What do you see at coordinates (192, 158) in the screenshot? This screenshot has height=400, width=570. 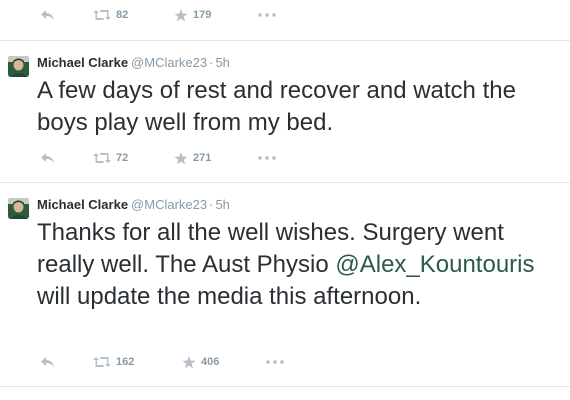 I see `favorite-button: 271` at bounding box center [192, 158].